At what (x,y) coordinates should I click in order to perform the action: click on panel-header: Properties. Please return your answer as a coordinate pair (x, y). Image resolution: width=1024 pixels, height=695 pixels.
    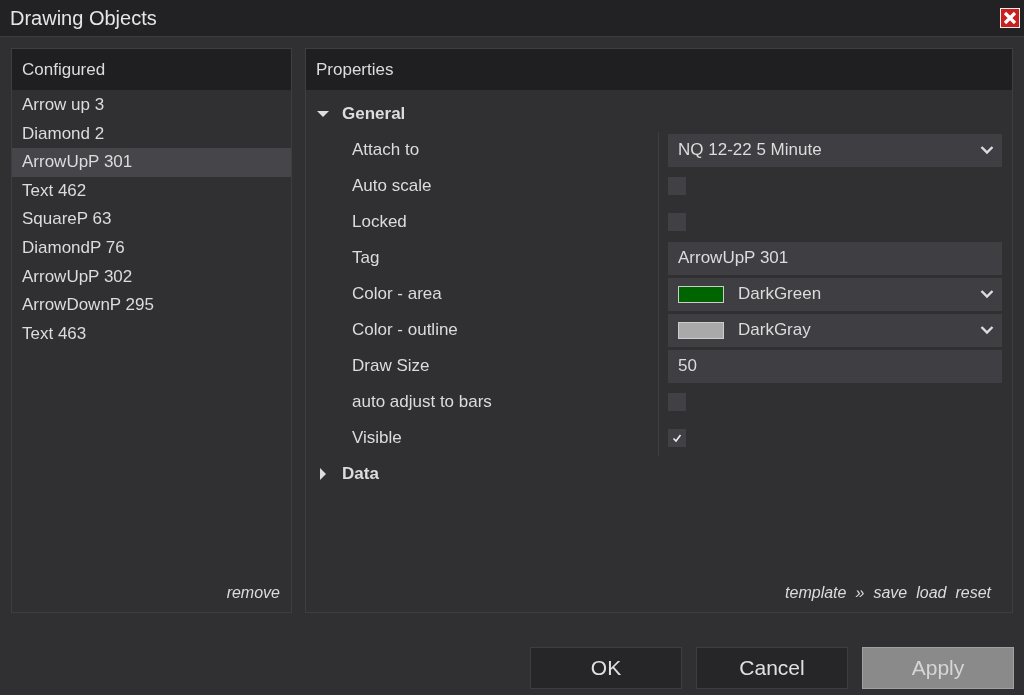
    Looking at the image, I should click on (659, 69).